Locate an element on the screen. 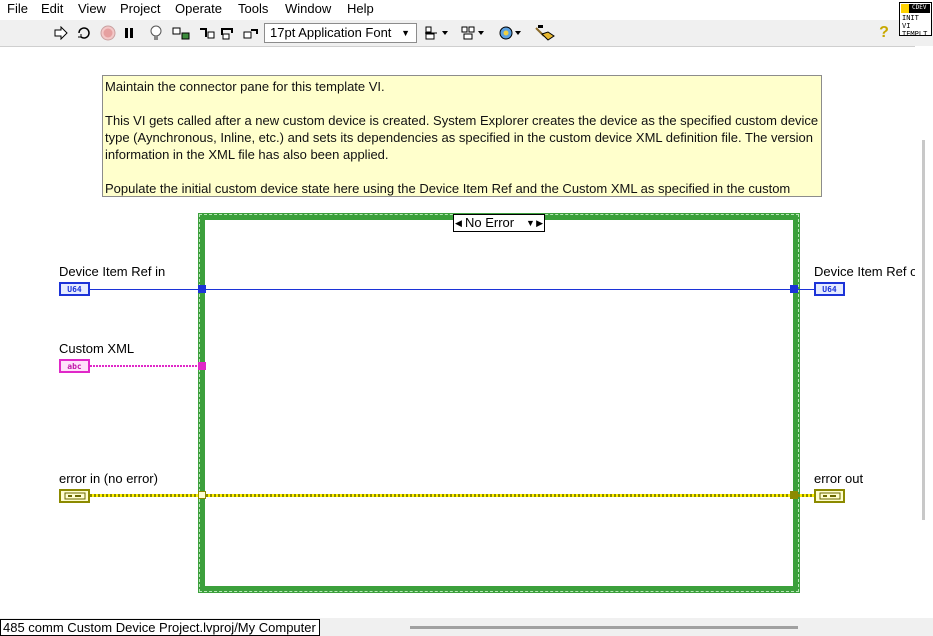 This screenshot has width=933, height=636. device-ref-in-type: U64 is located at coordinates (74, 289).